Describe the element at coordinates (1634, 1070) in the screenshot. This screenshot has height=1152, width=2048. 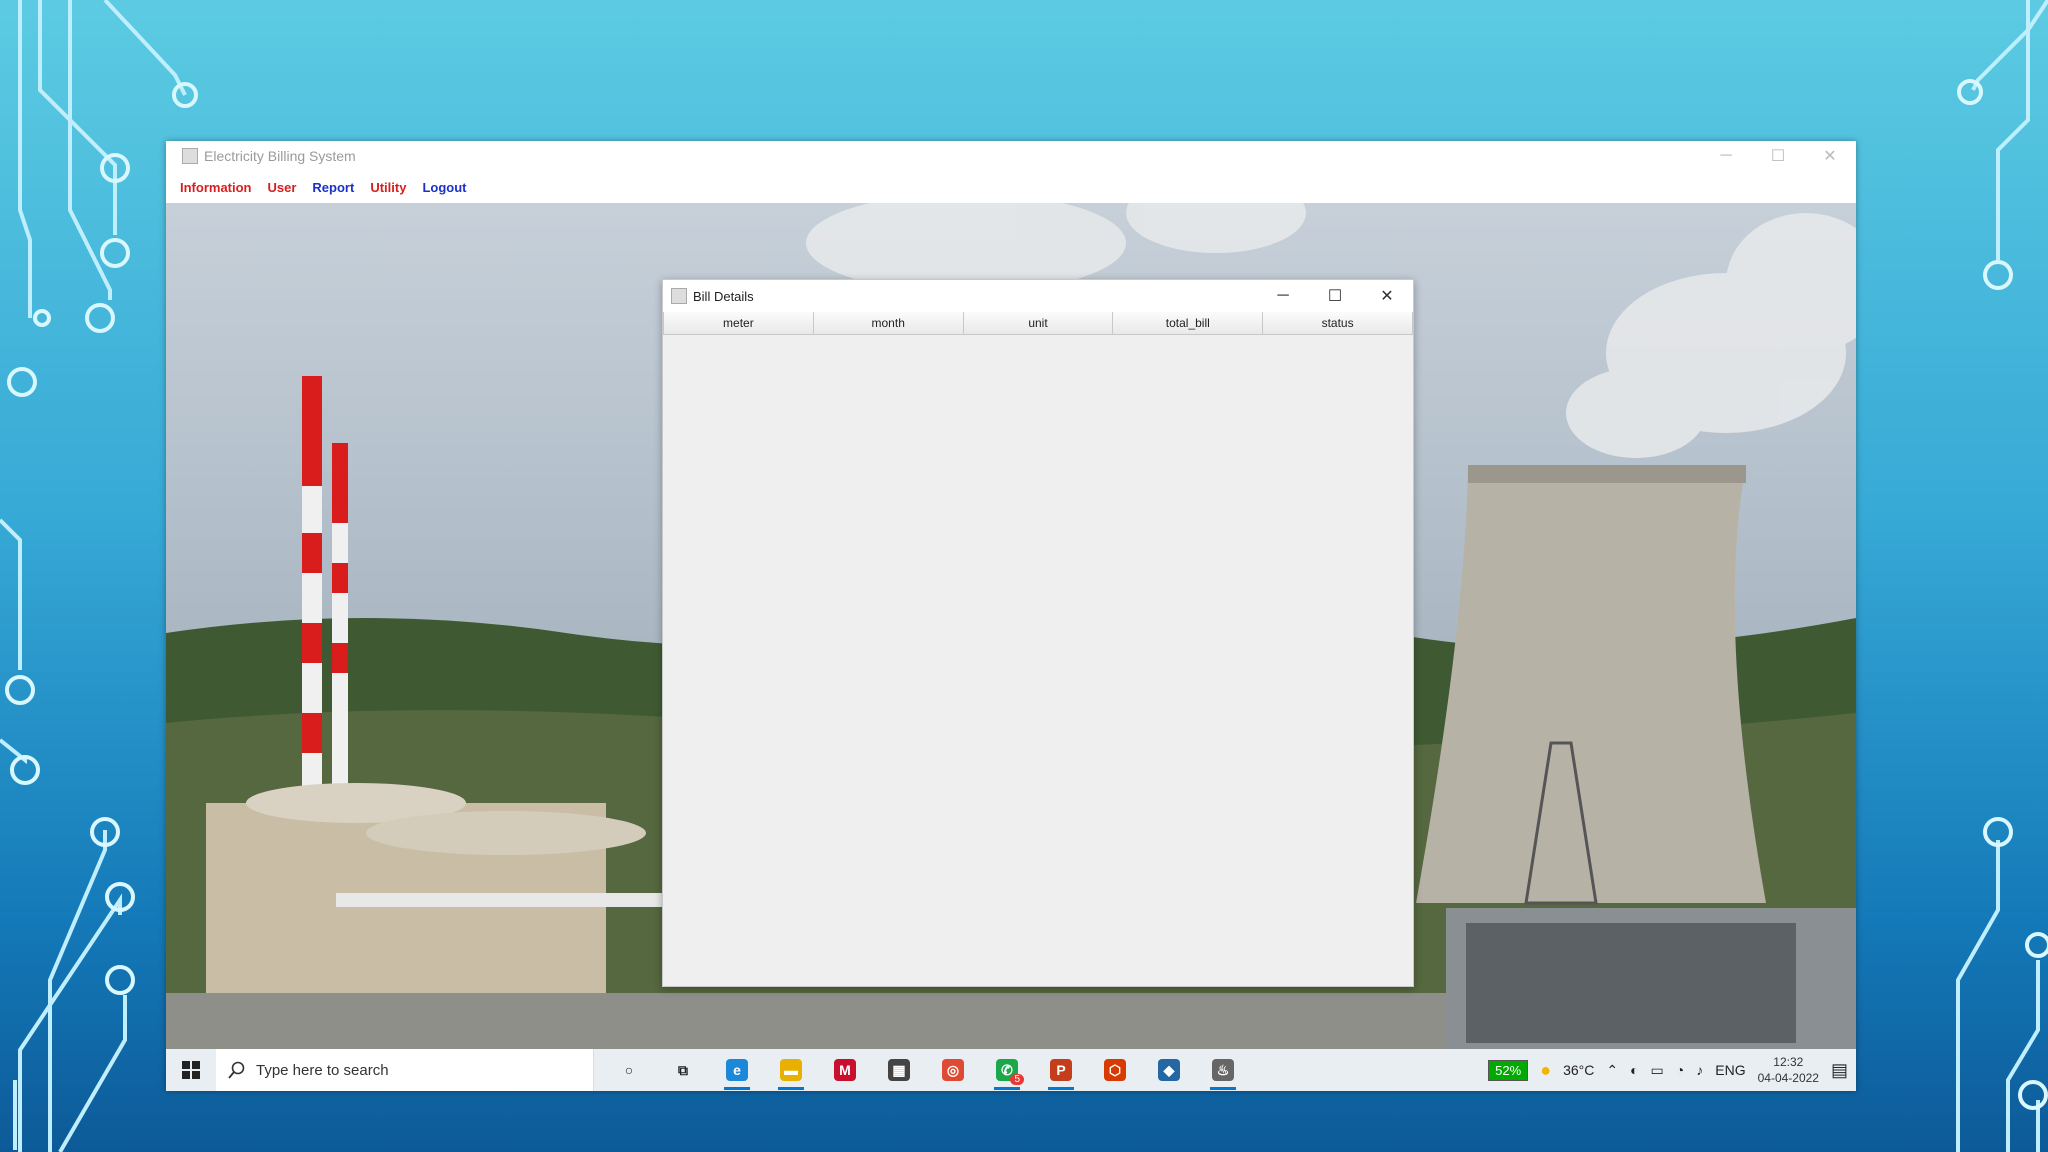
I see `network-icon: ◐` at that location.